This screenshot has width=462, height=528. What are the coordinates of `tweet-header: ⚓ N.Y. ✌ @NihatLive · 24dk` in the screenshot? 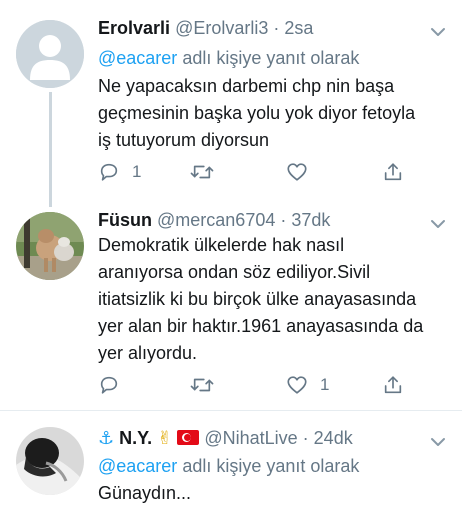 It's located at (225, 438).